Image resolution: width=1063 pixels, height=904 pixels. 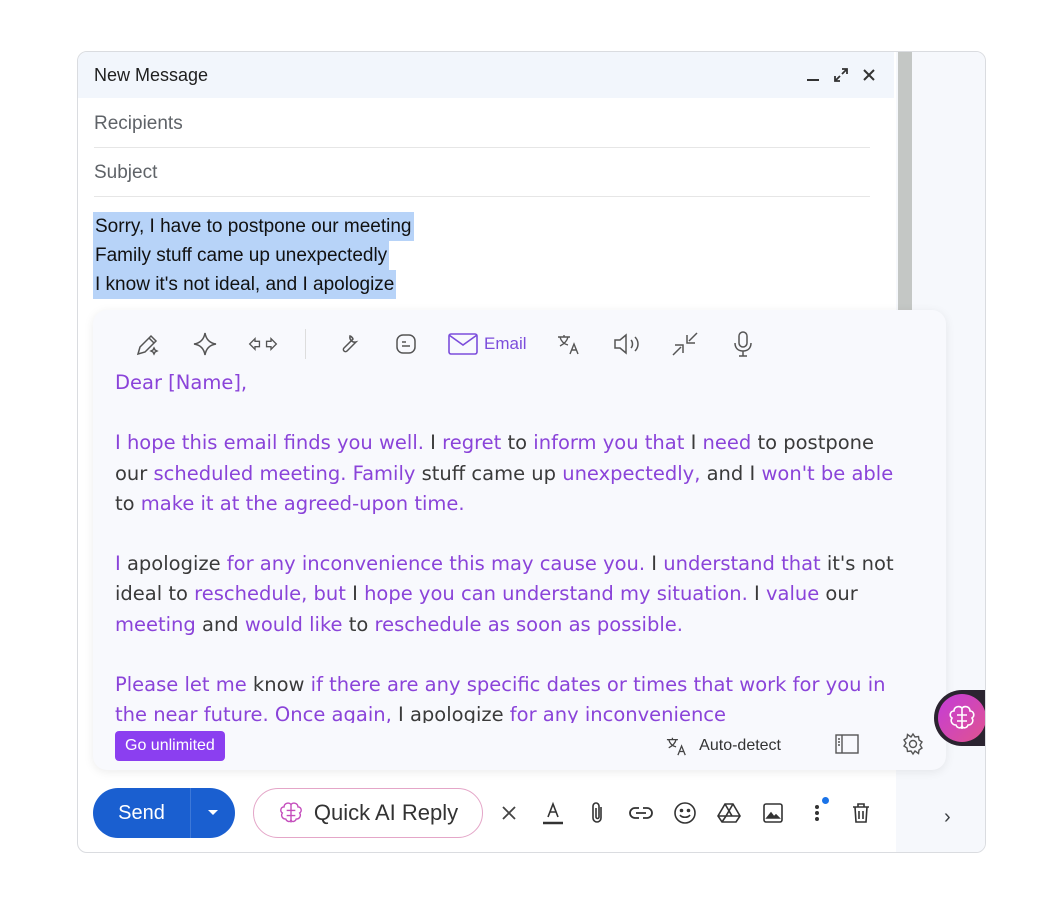 What do you see at coordinates (528, 624) in the screenshot?
I see `output-segment: reschedule as soon as possible.` at bounding box center [528, 624].